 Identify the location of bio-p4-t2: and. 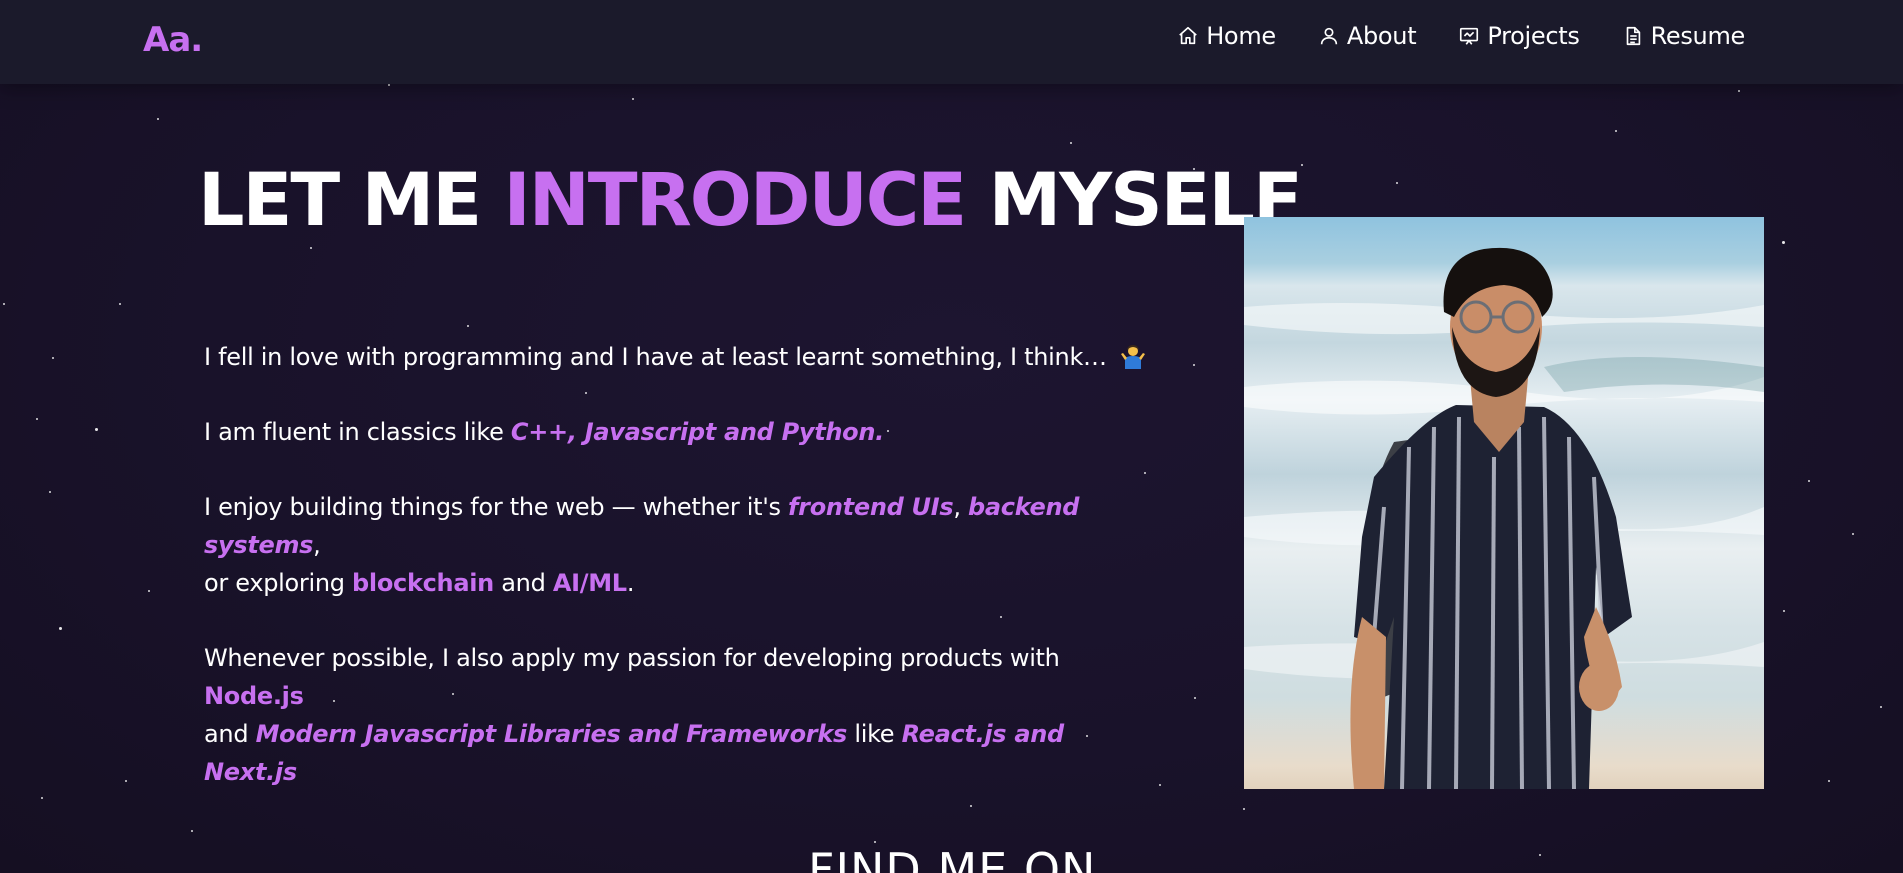
(230, 734).